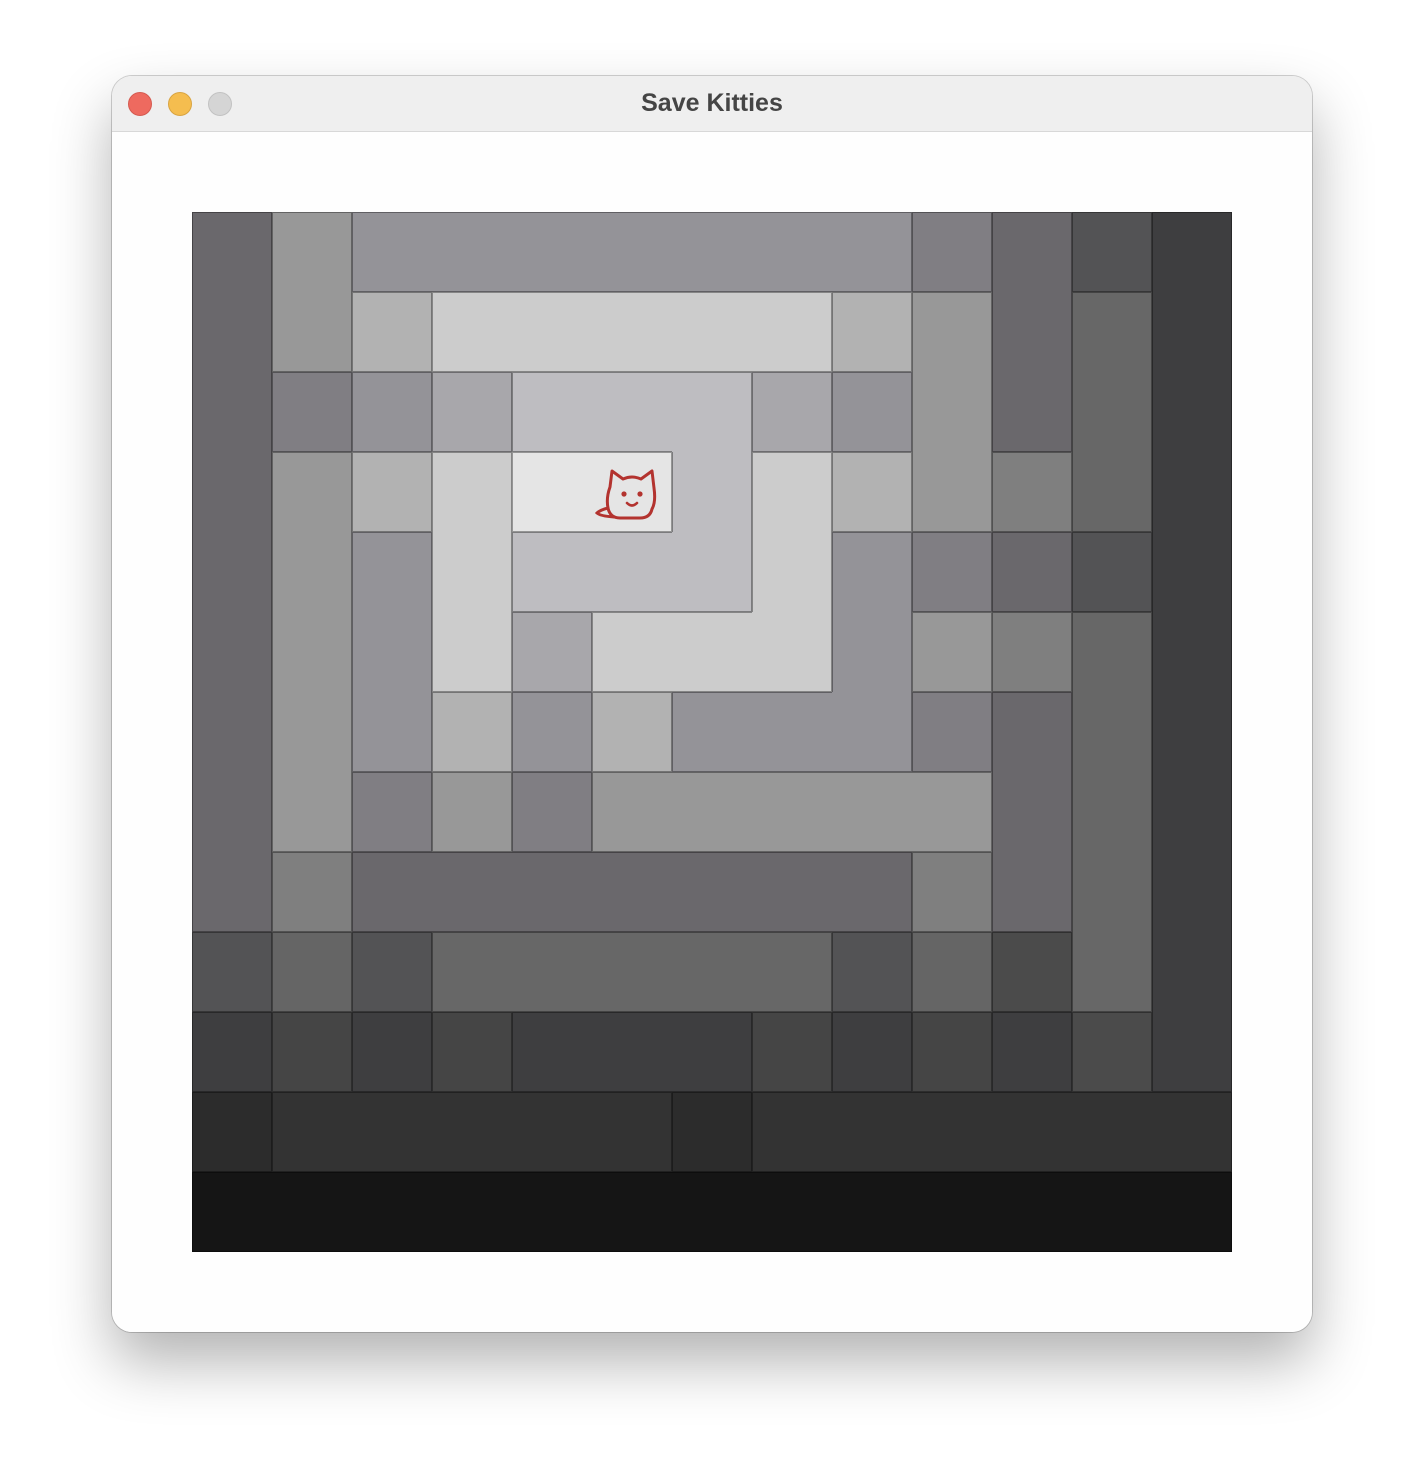 The height and width of the screenshot is (1480, 1424). What do you see at coordinates (712, 104) in the screenshot?
I see `title-bar: Save Kitties` at bounding box center [712, 104].